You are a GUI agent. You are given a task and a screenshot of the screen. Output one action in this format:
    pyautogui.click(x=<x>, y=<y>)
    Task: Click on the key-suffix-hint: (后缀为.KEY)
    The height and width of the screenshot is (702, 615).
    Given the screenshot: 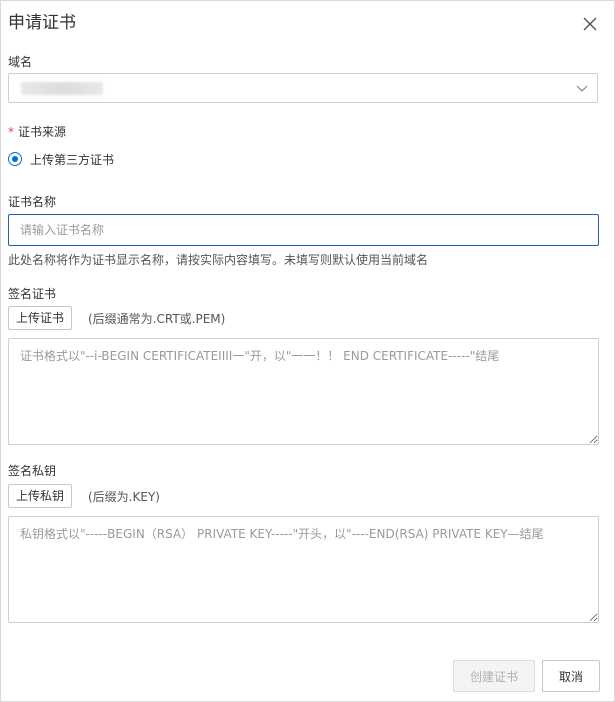 What is the action you would take?
    pyautogui.click(x=124, y=497)
    